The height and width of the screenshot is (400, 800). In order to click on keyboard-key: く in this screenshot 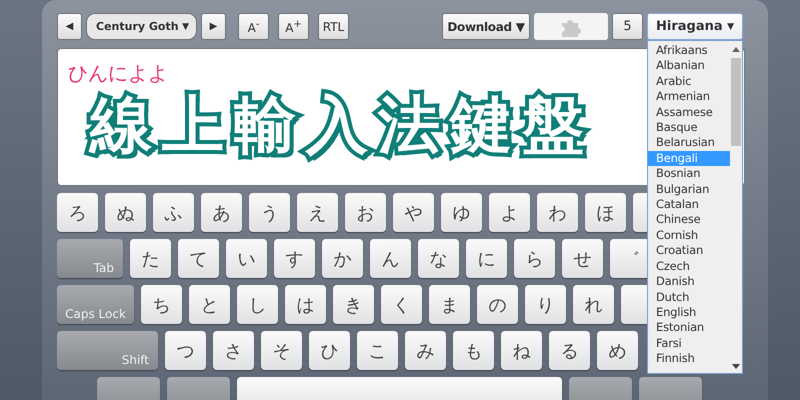, I will do `click(401, 304)`.